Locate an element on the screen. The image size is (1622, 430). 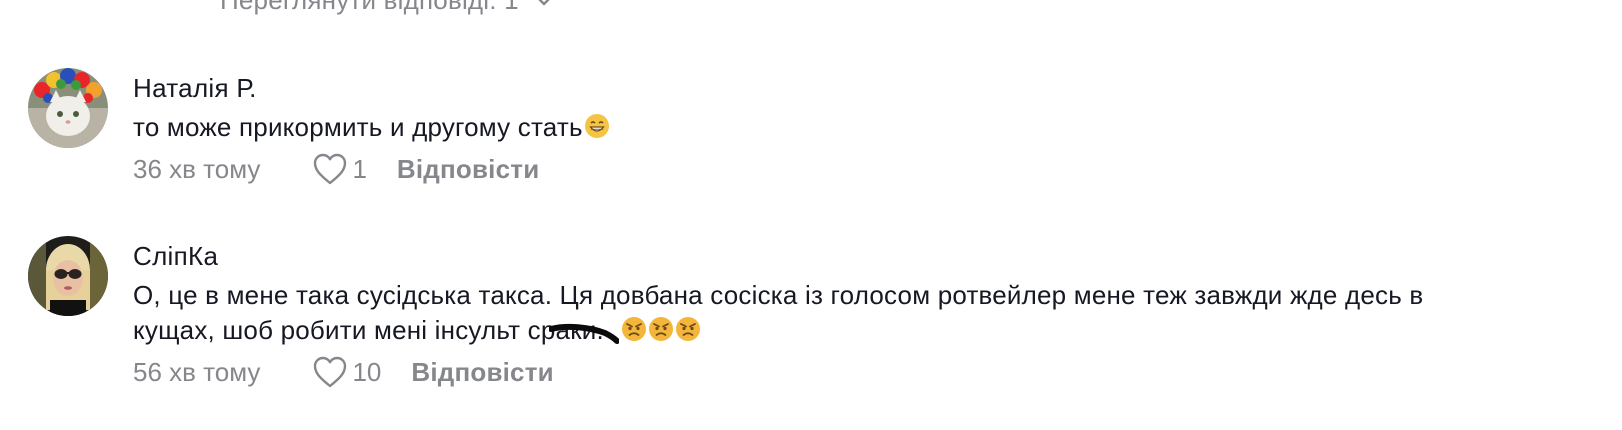
comment-author: Наталія Р. is located at coordinates (847, 88).